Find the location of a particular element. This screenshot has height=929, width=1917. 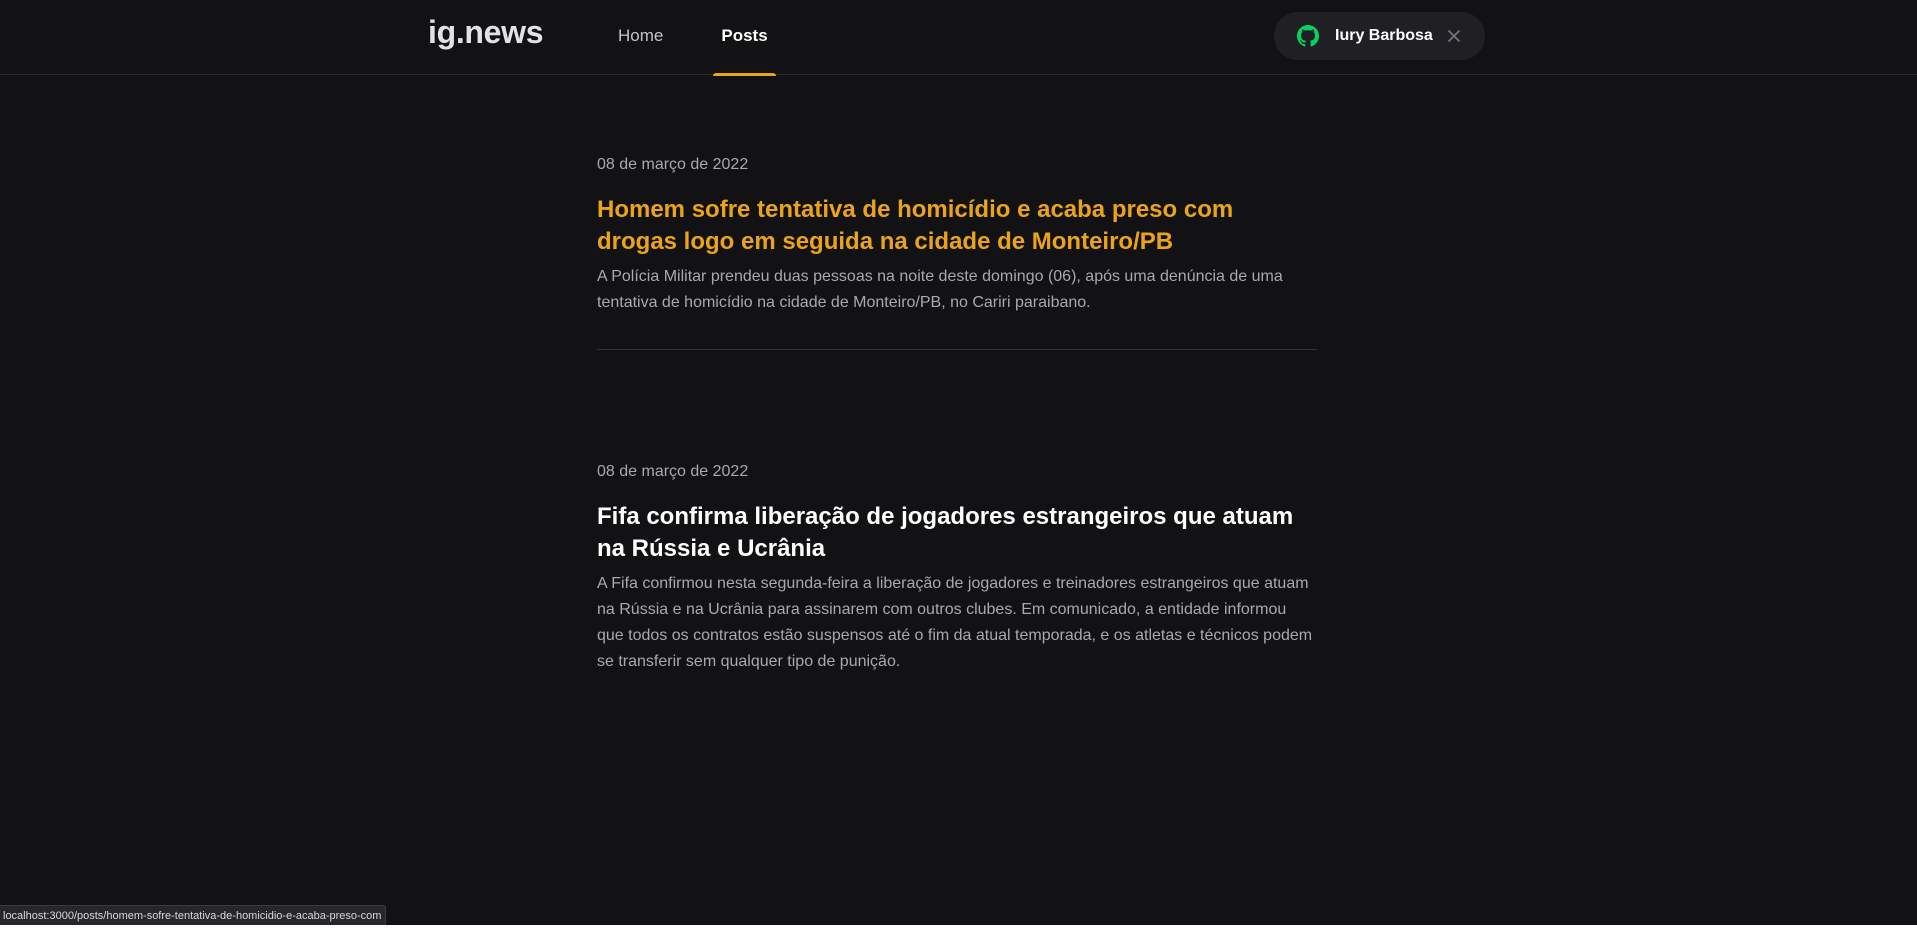

nav-posts-link: Posts is located at coordinates (744, 38).